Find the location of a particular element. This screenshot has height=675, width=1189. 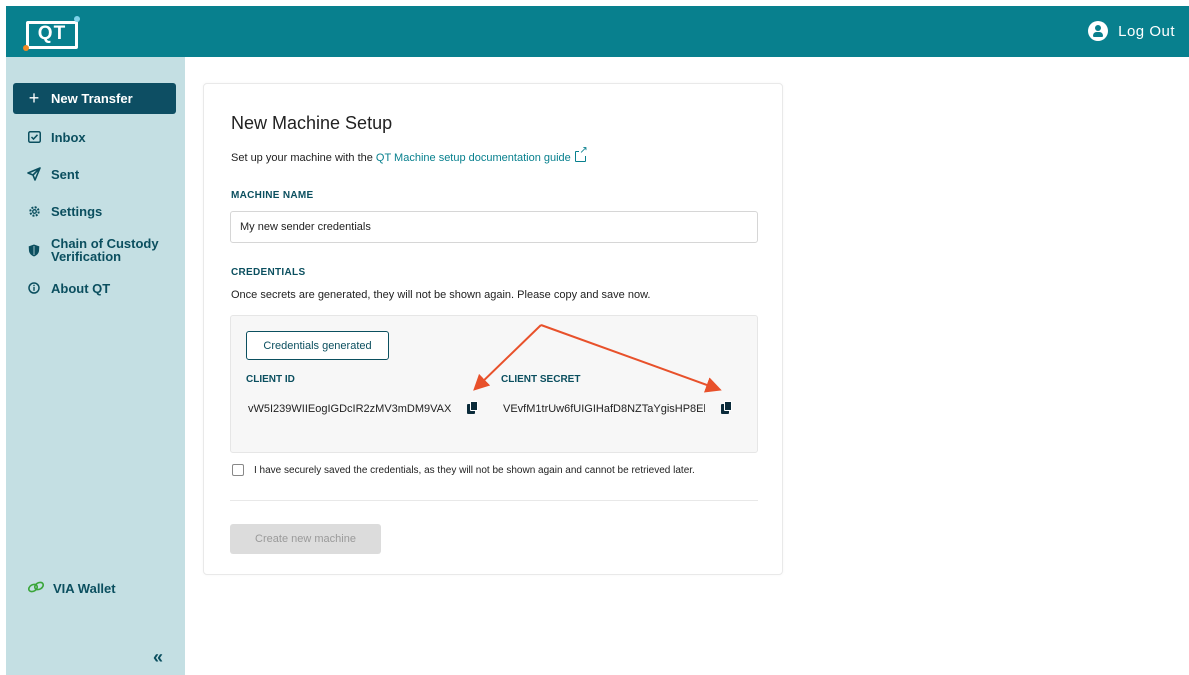

sidebar-item-label: Settings is located at coordinates (77, 211).